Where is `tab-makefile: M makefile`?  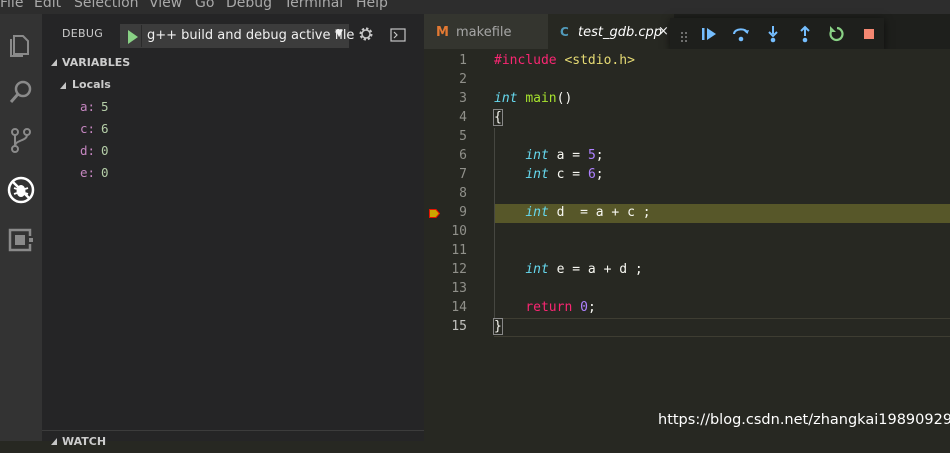
tab-makefile: M makefile is located at coordinates (486, 31).